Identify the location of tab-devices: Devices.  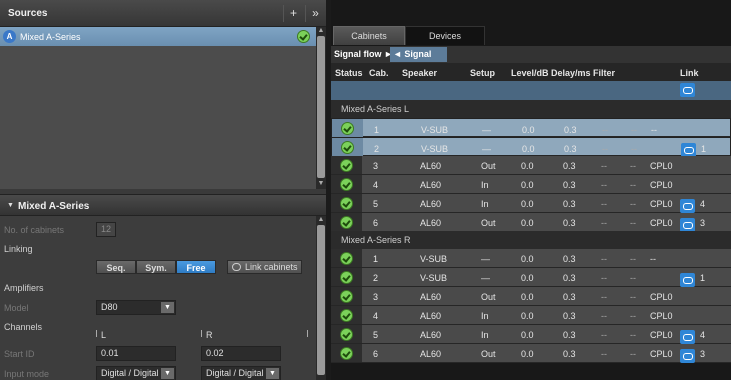
(445, 35).